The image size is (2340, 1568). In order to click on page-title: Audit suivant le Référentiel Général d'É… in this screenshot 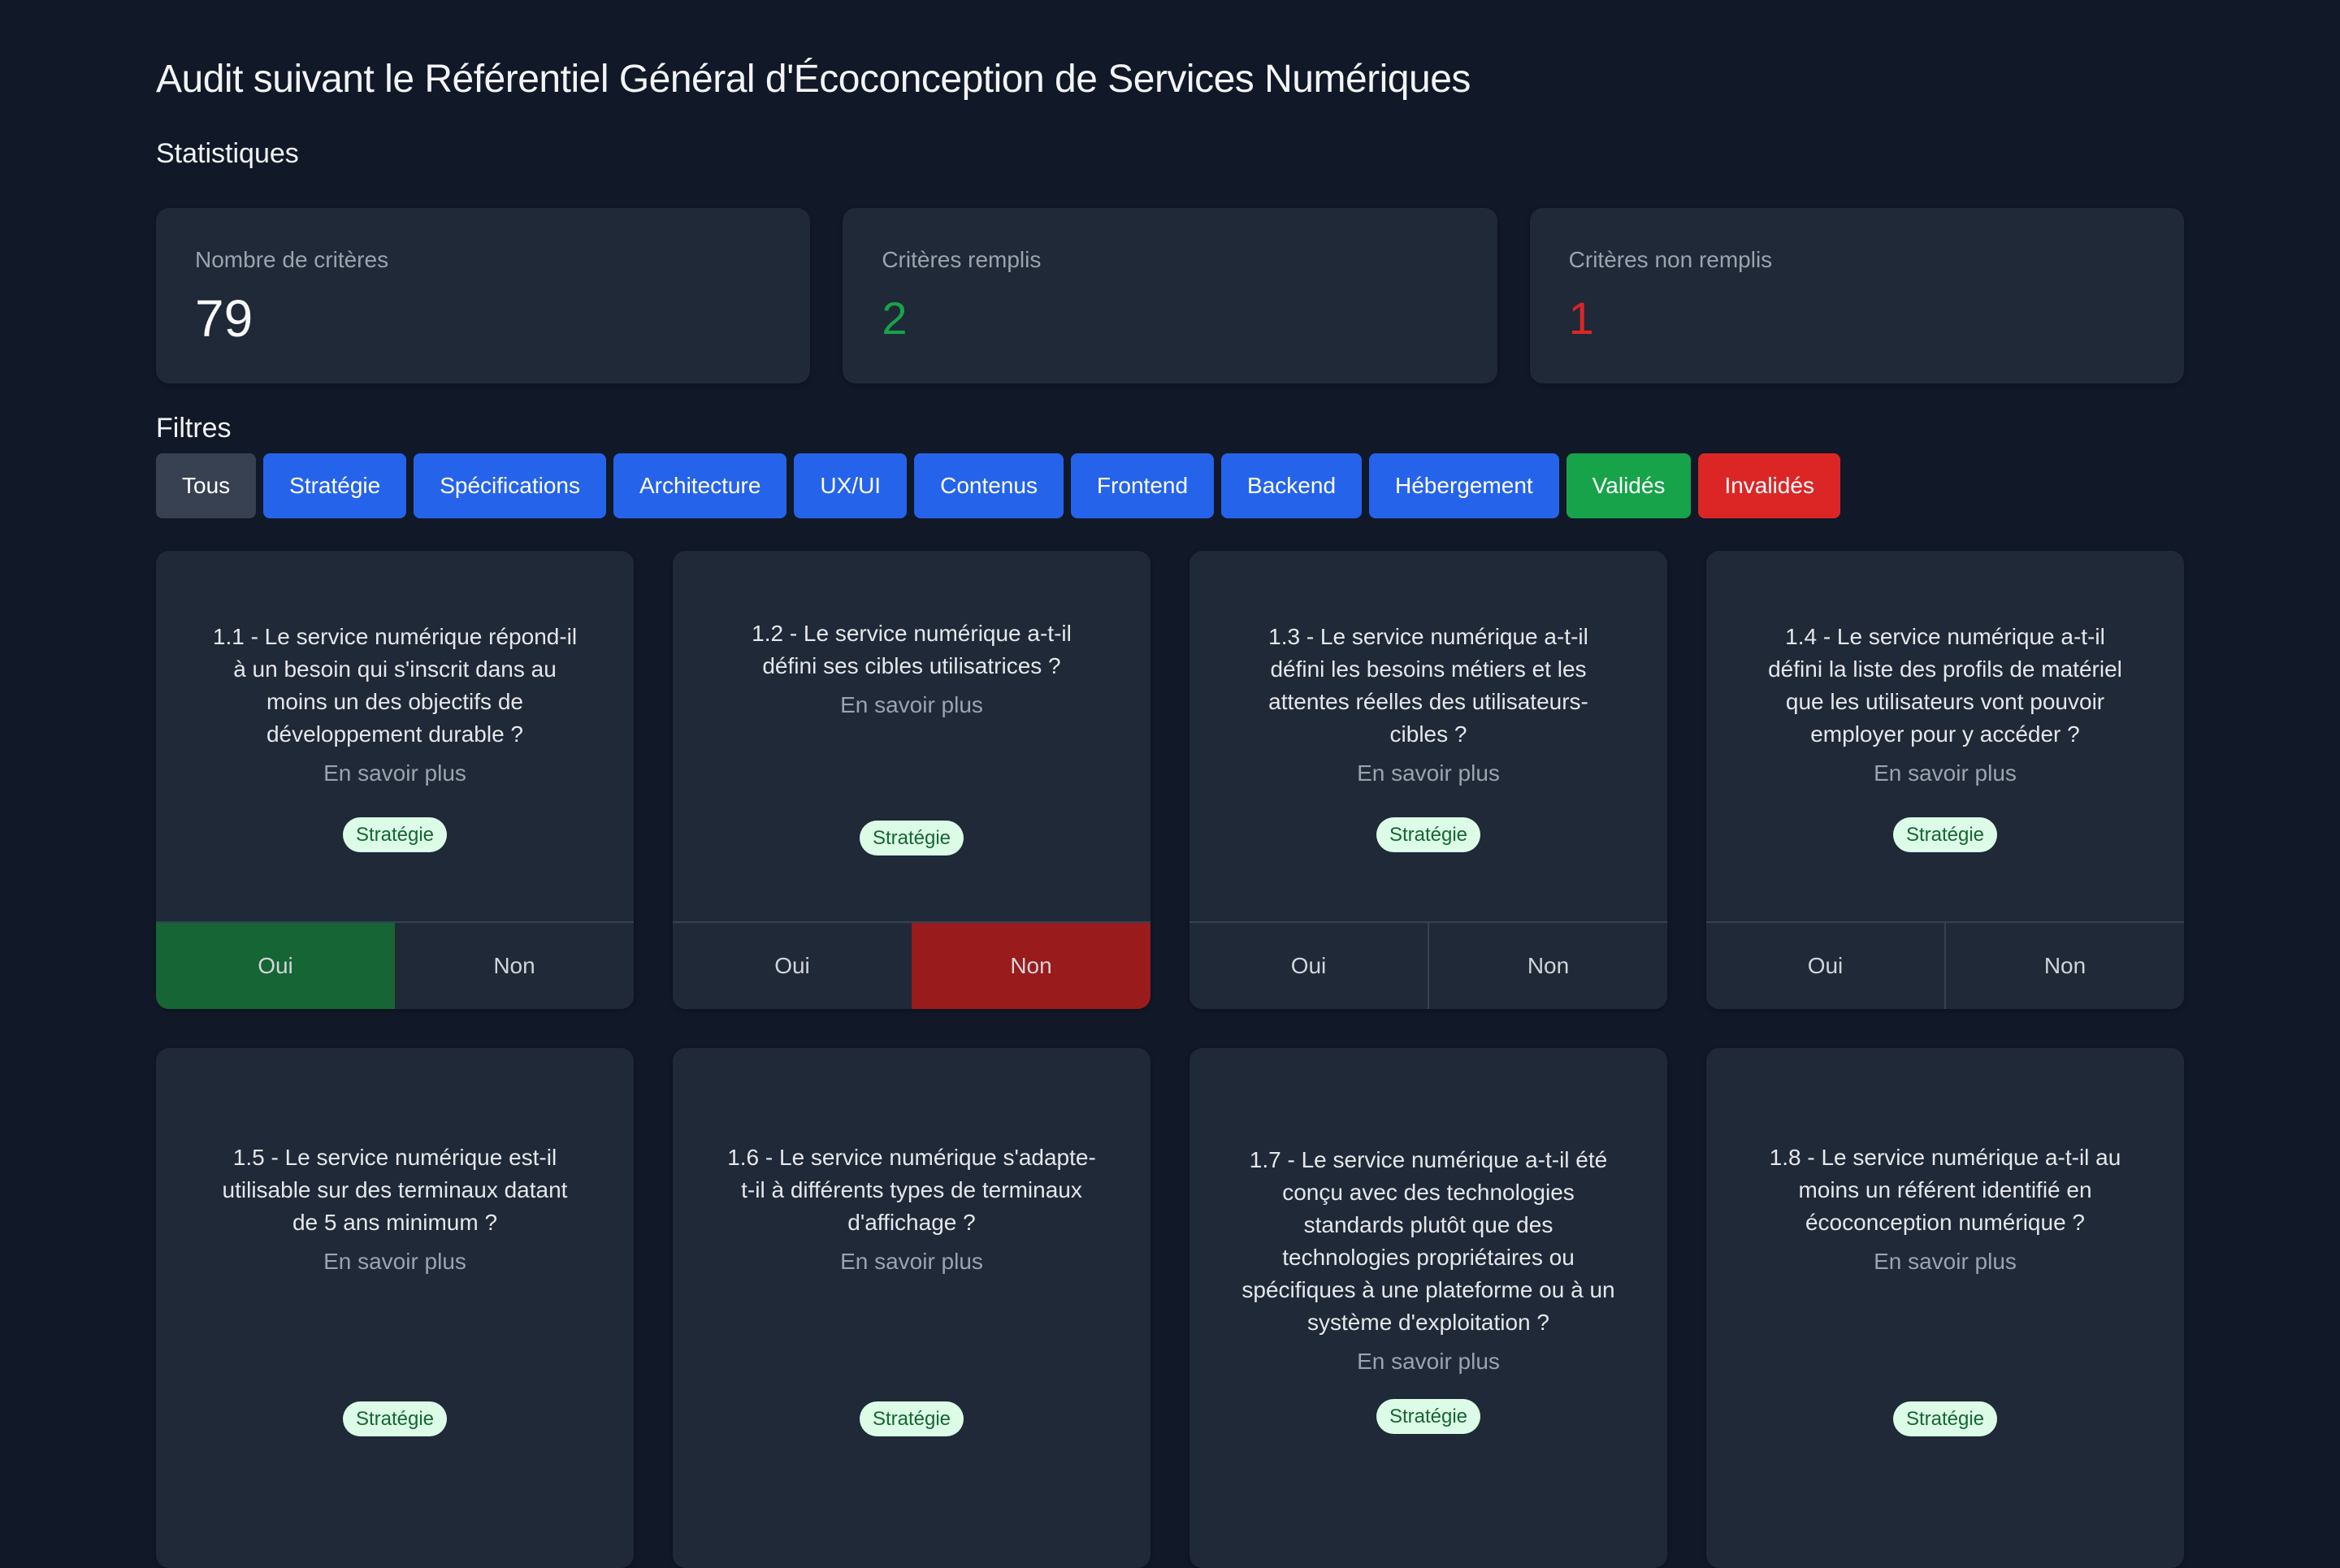, I will do `click(813, 79)`.